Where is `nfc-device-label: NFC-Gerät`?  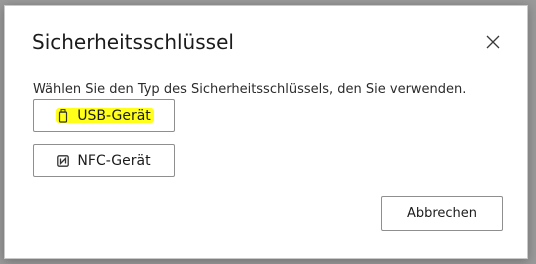
nfc-device-label: NFC-Gerät is located at coordinates (114, 160).